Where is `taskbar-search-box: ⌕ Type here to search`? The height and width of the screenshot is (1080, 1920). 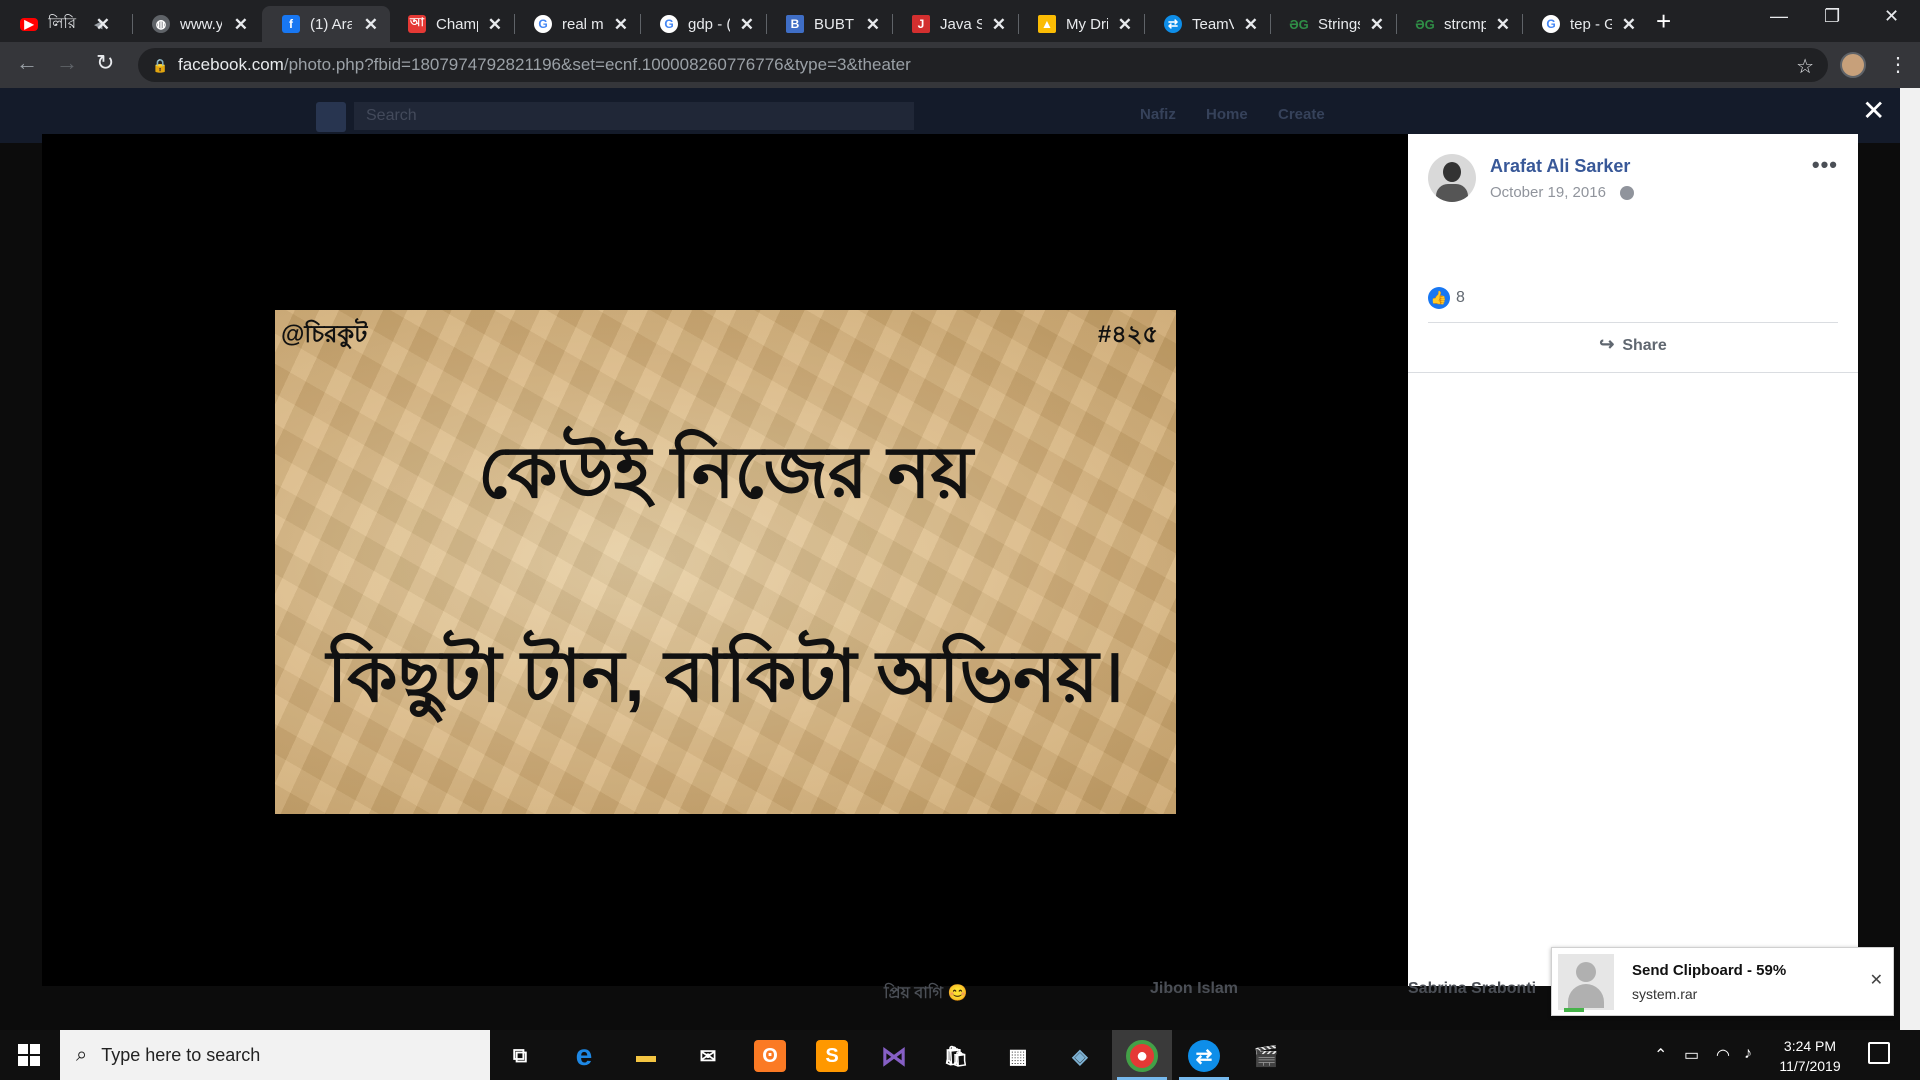 taskbar-search-box: ⌕ Type here to search is located at coordinates (275, 1055).